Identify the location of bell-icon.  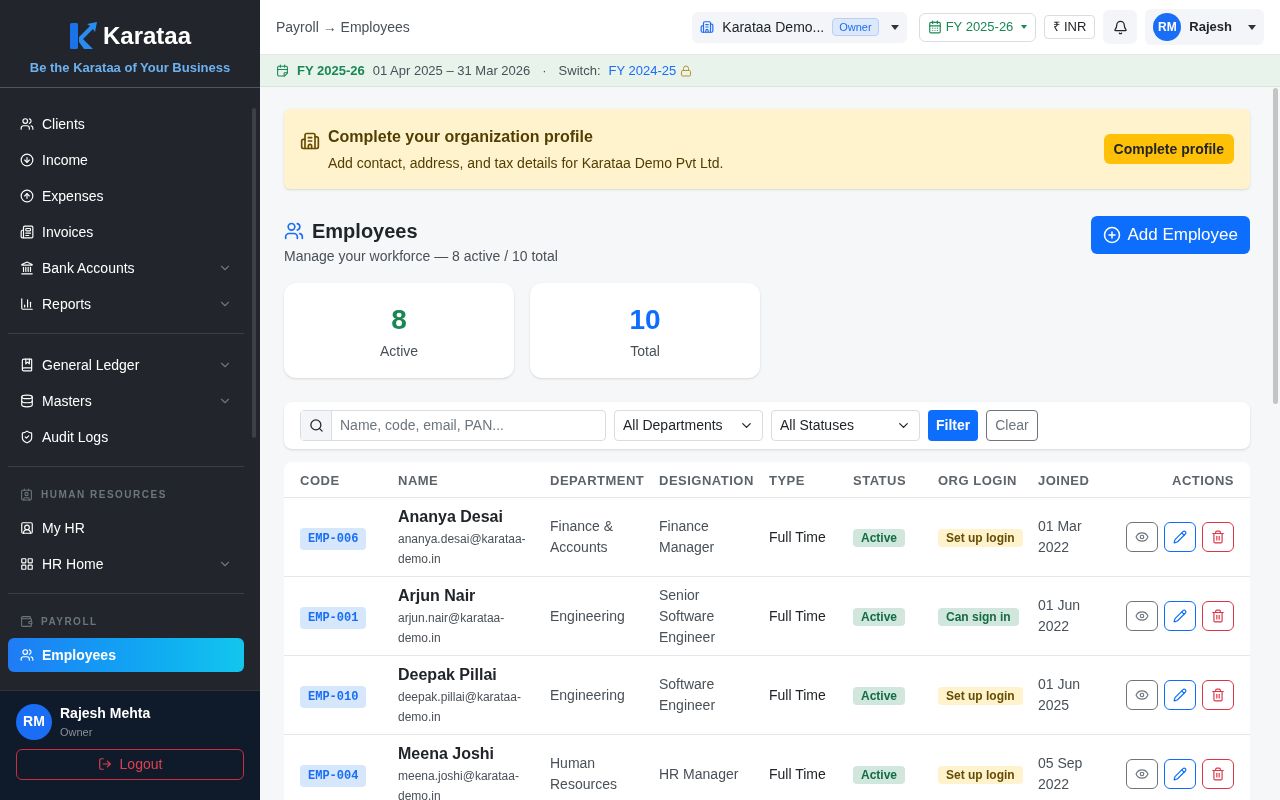
(1120, 27).